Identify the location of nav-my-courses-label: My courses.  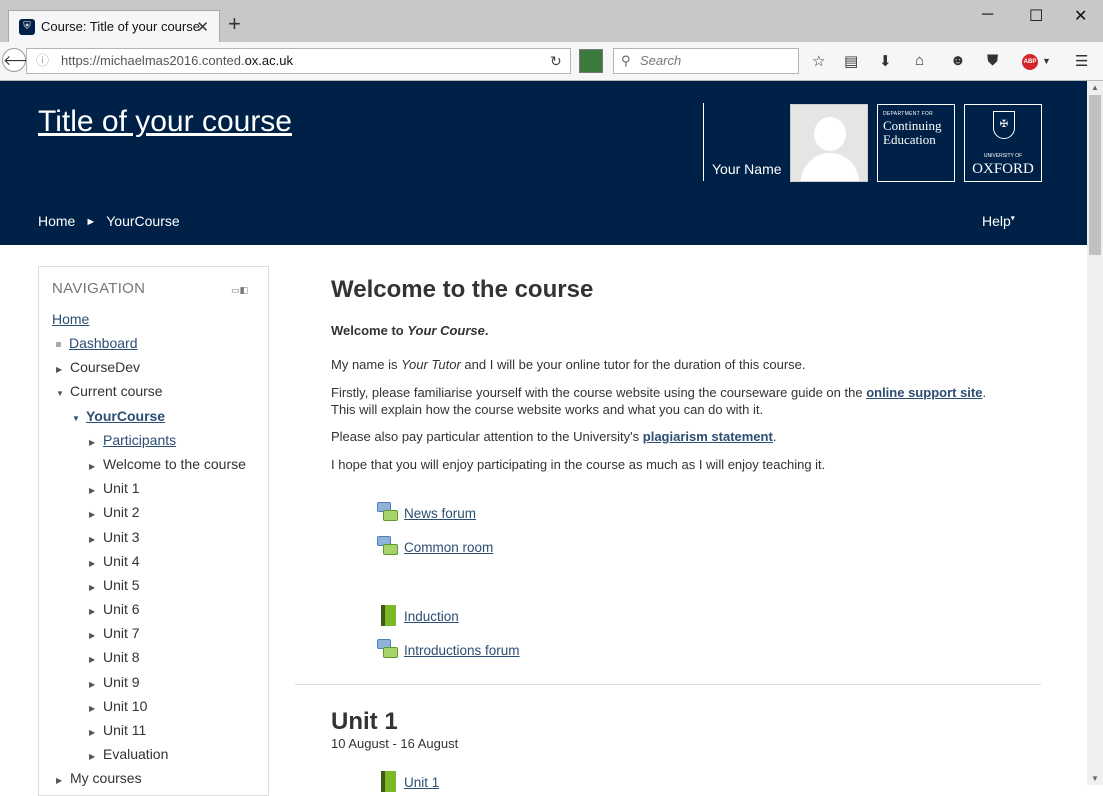
(106, 778).